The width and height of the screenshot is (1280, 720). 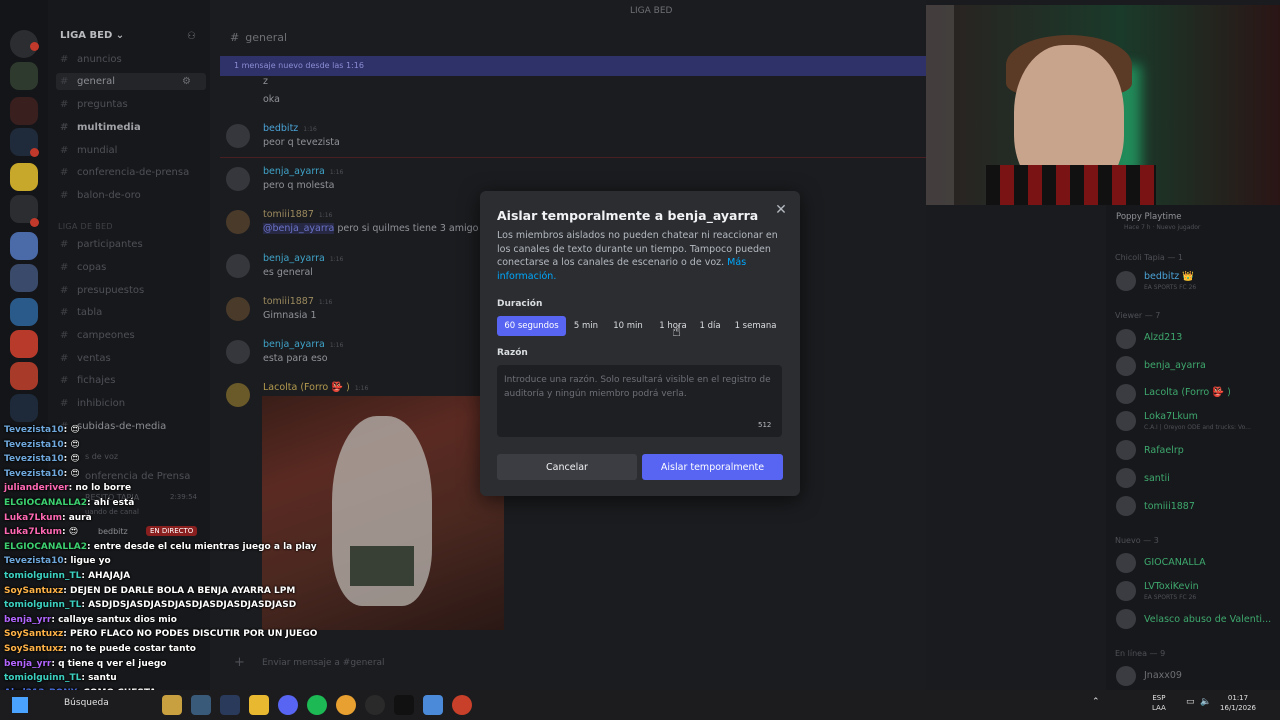 I want to click on category-header: LIGA DE BED, so click(x=85, y=226).